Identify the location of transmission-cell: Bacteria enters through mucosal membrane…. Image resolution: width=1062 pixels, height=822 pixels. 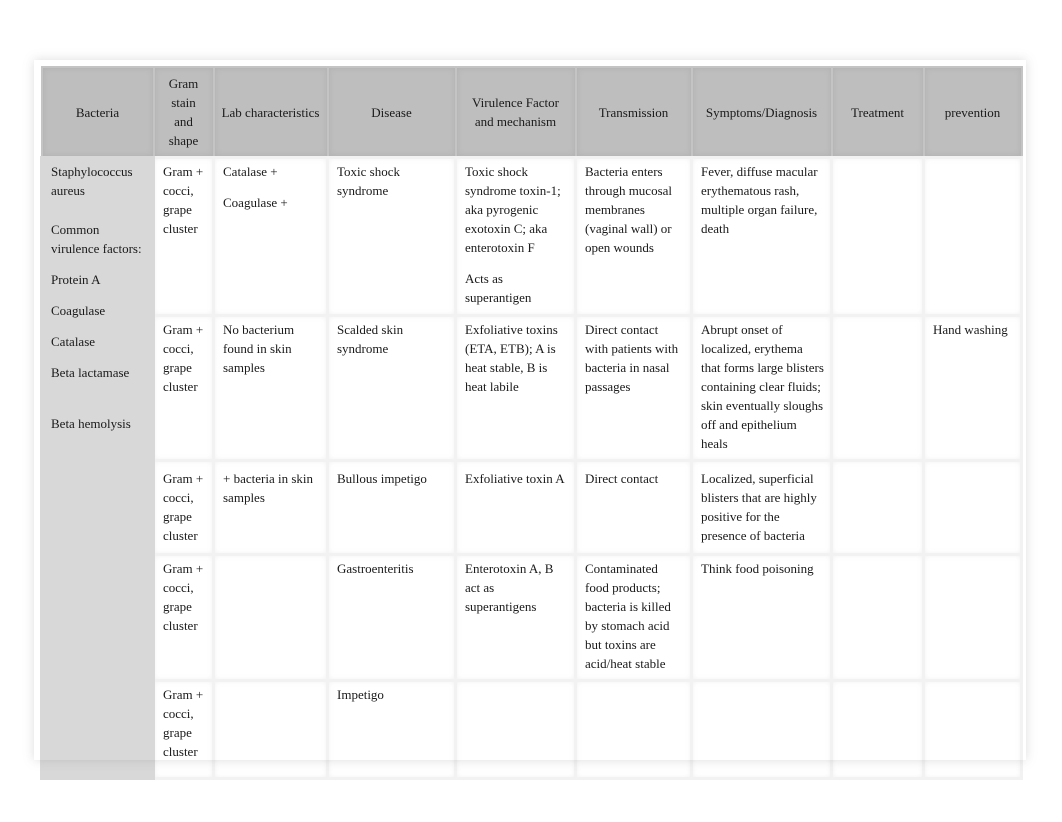
(633, 236).